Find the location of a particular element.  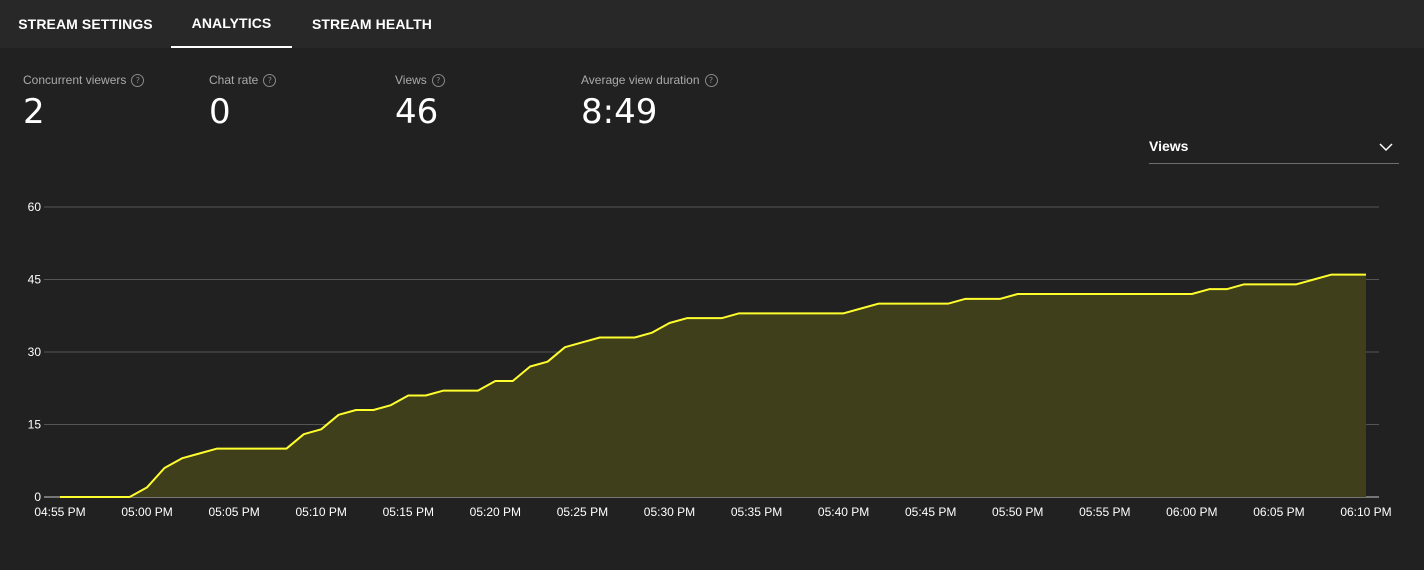

stat-value: 46 is located at coordinates (417, 112).